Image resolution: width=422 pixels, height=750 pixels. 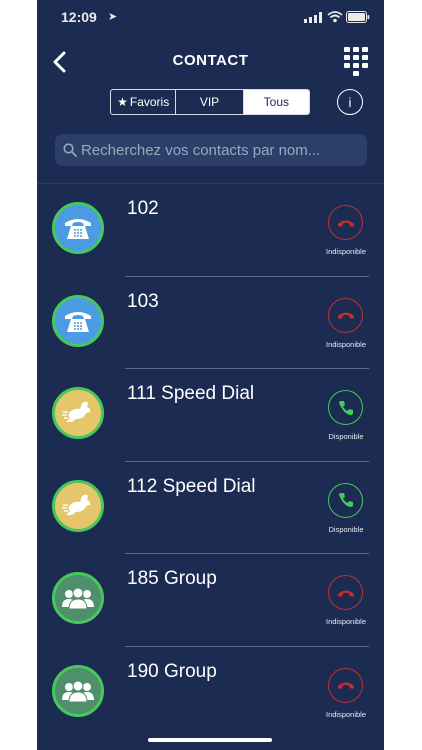 What do you see at coordinates (210, 415) in the screenshot?
I see `contact-row: 111 Speed Dial Disponible` at bounding box center [210, 415].